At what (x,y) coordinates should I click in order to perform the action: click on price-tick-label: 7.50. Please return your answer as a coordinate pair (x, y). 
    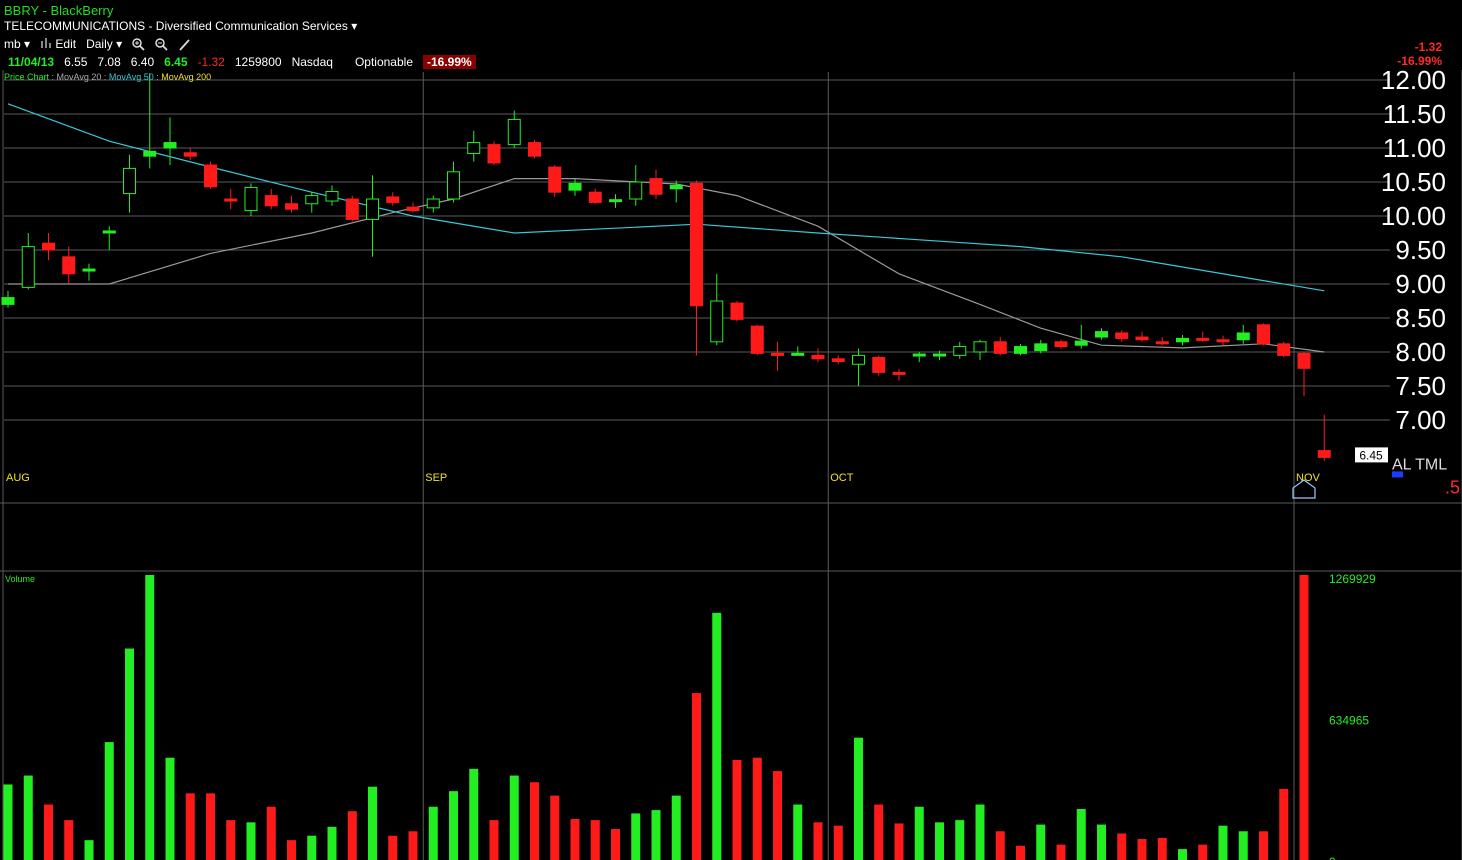
    Looking at the image, I should click on (1420, 386).